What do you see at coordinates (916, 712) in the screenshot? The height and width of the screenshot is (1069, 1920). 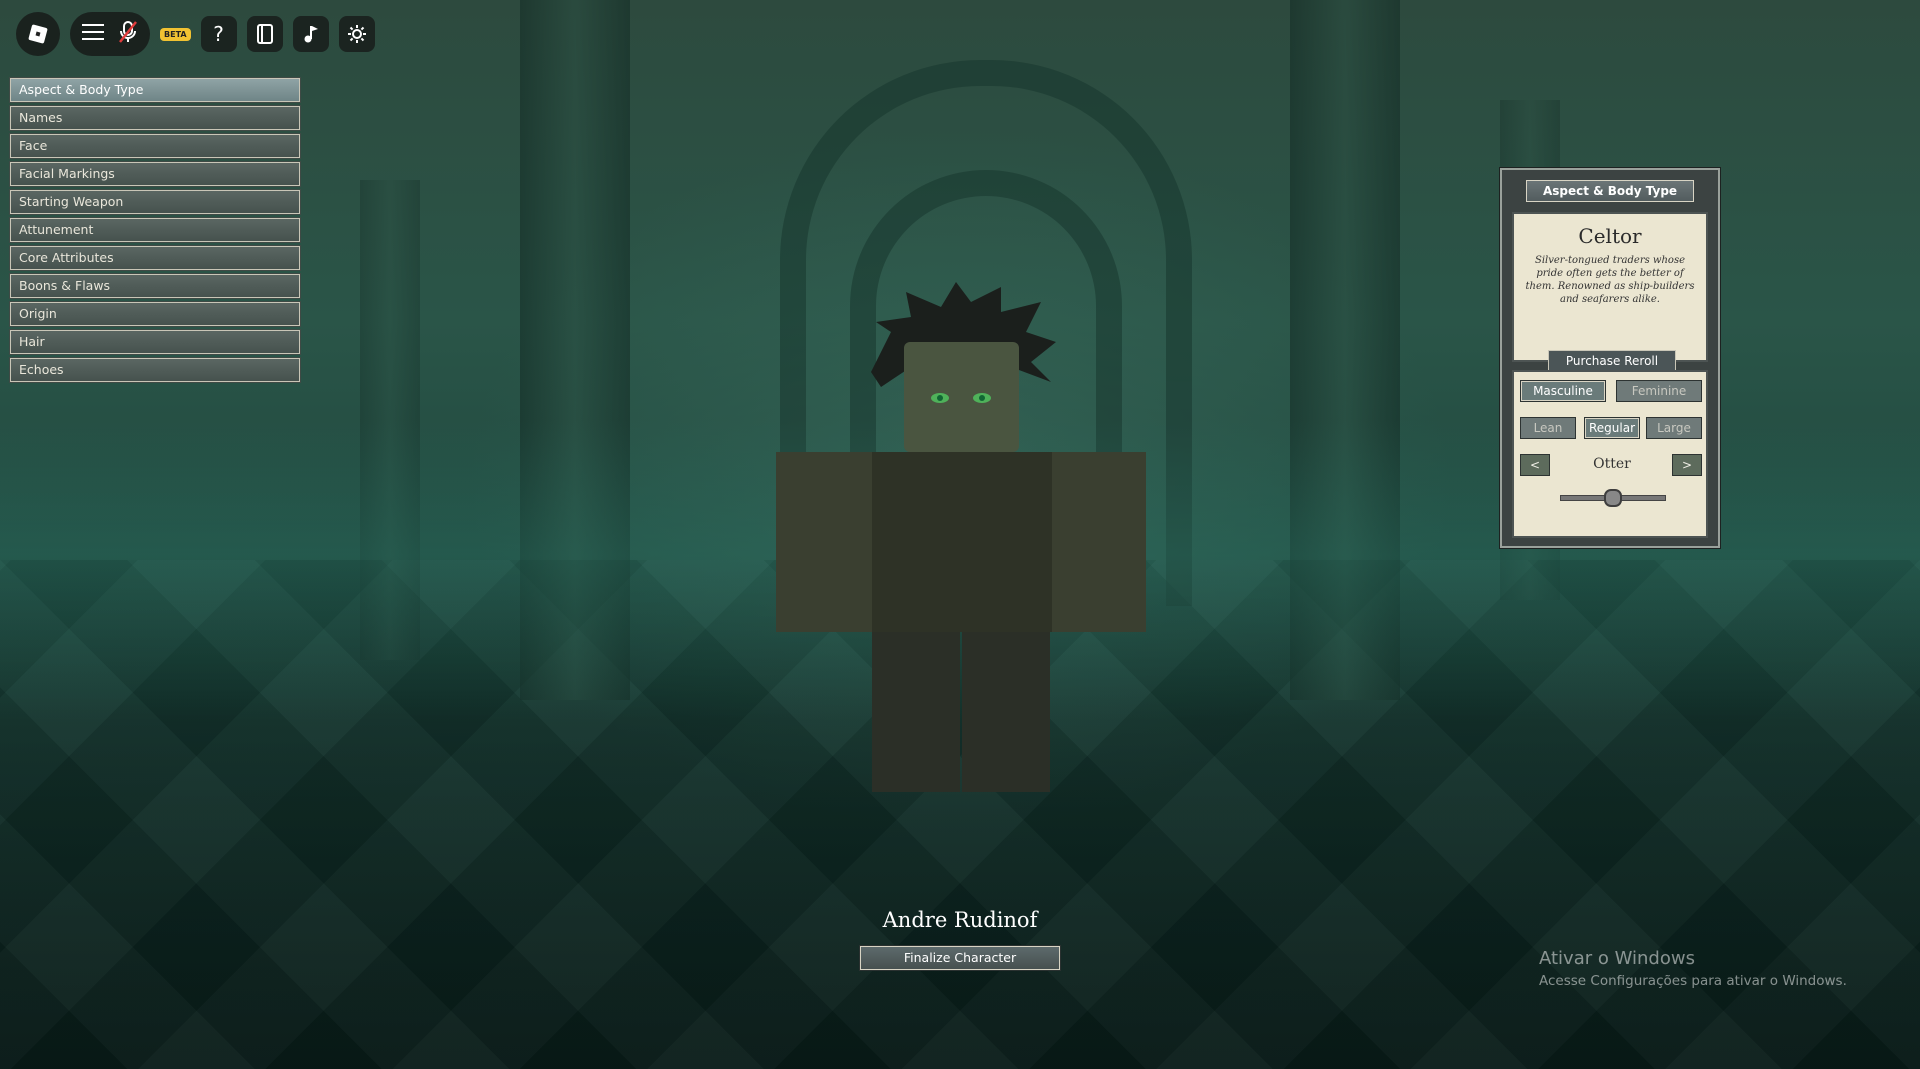 I see `character-left-leg` at bounding box center [916, 712].